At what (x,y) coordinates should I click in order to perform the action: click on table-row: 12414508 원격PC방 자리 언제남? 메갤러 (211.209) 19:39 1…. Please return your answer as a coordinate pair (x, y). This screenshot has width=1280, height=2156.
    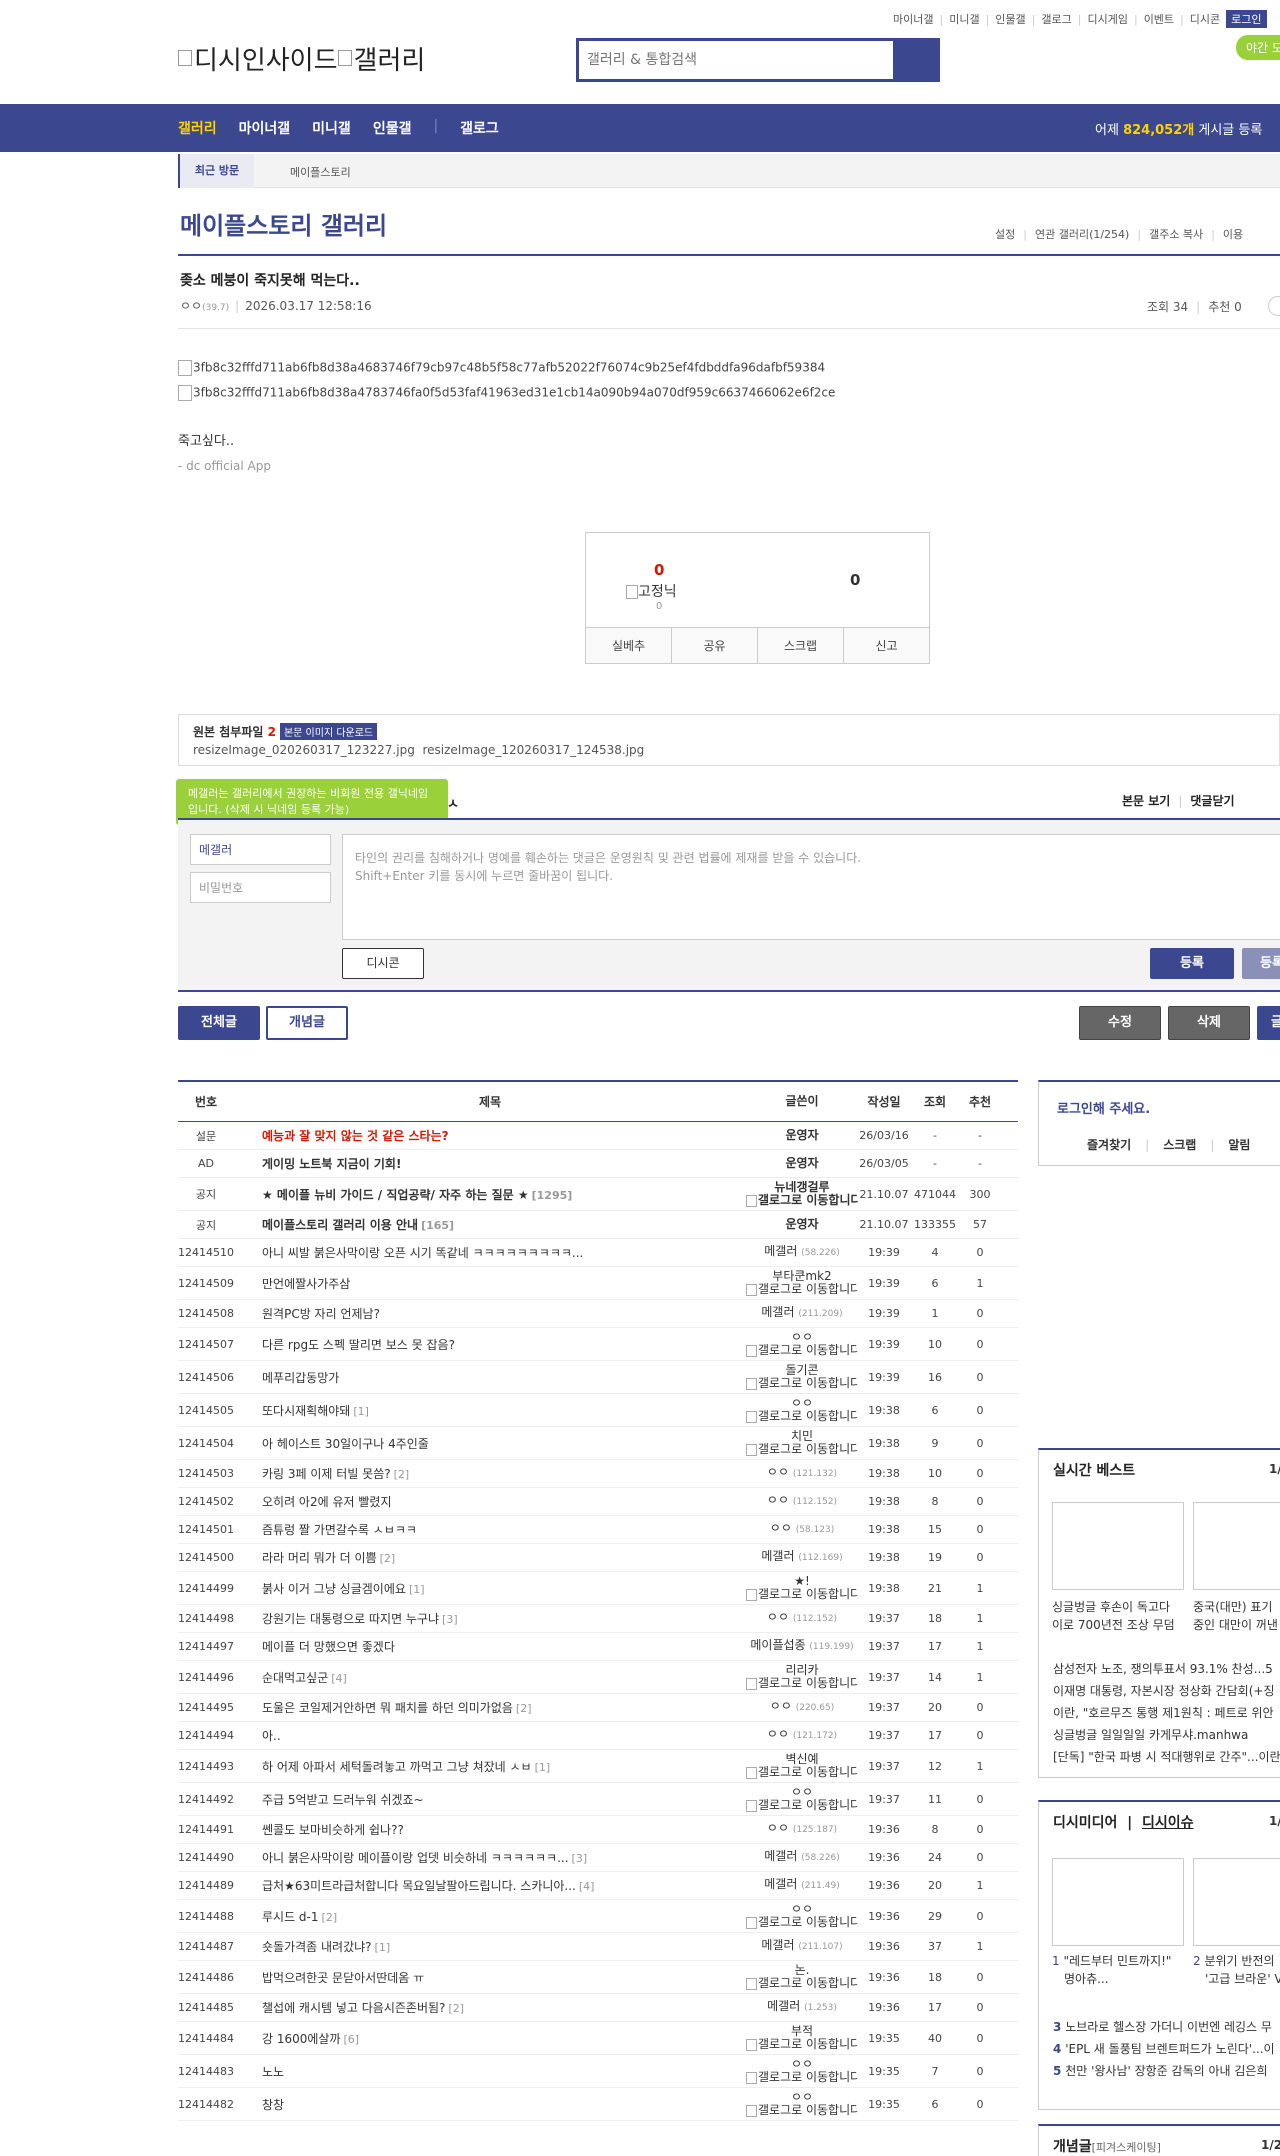
    Looking at the image, I should click on (598, 1314).